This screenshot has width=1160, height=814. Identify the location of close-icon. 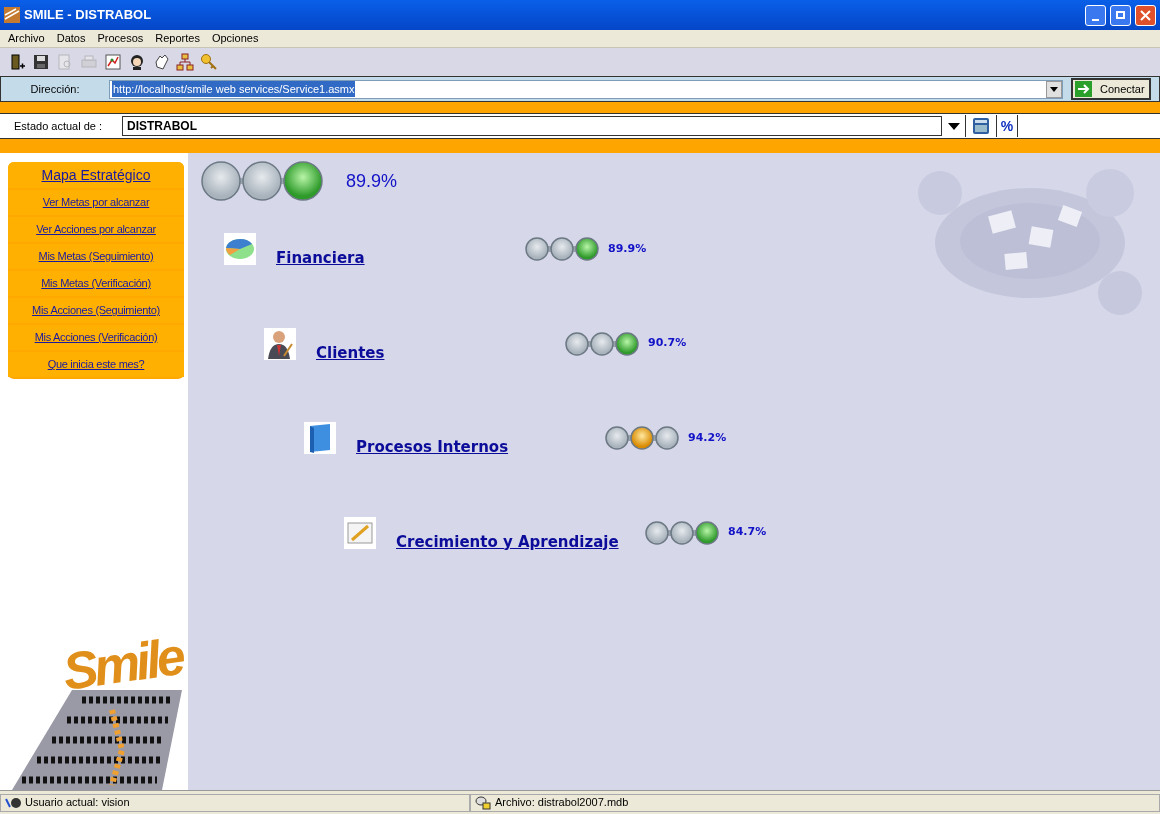
(1145, 15).